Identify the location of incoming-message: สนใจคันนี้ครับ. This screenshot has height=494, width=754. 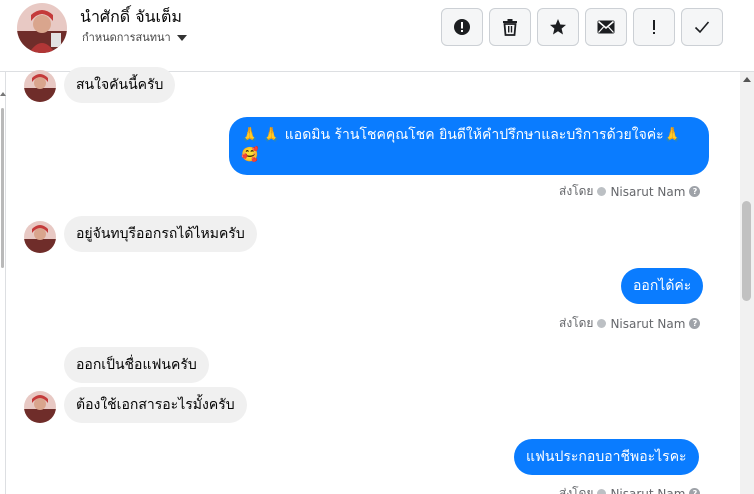
(120, 85).